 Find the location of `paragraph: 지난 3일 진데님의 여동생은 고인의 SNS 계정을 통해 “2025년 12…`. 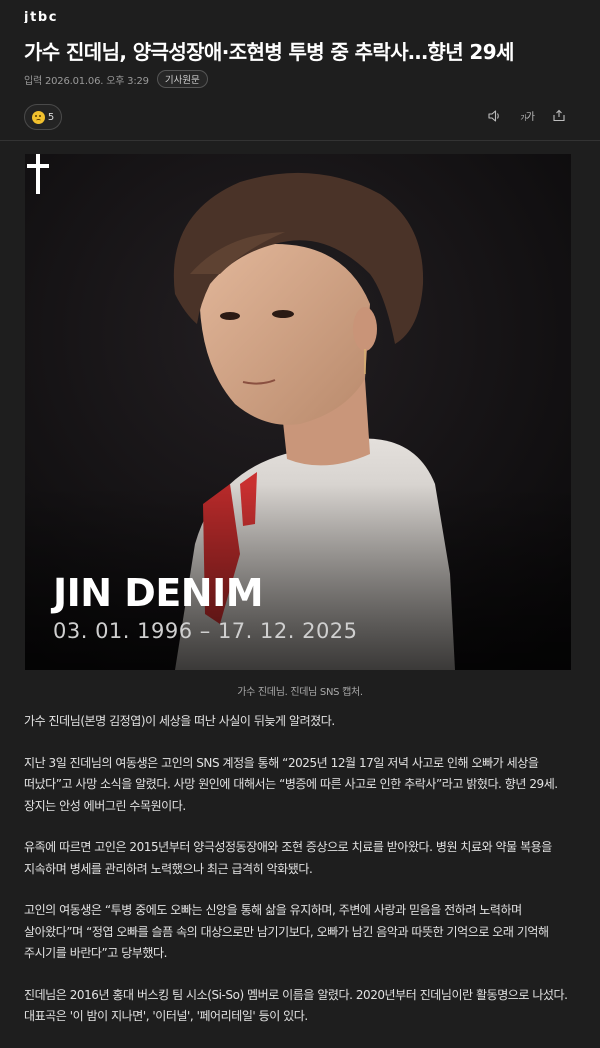

paragraph: 지난 3일 진데님의 여동생은 고인의 SNS 계정을 통해 “2025년 12… is located at coordinates (291, 784).